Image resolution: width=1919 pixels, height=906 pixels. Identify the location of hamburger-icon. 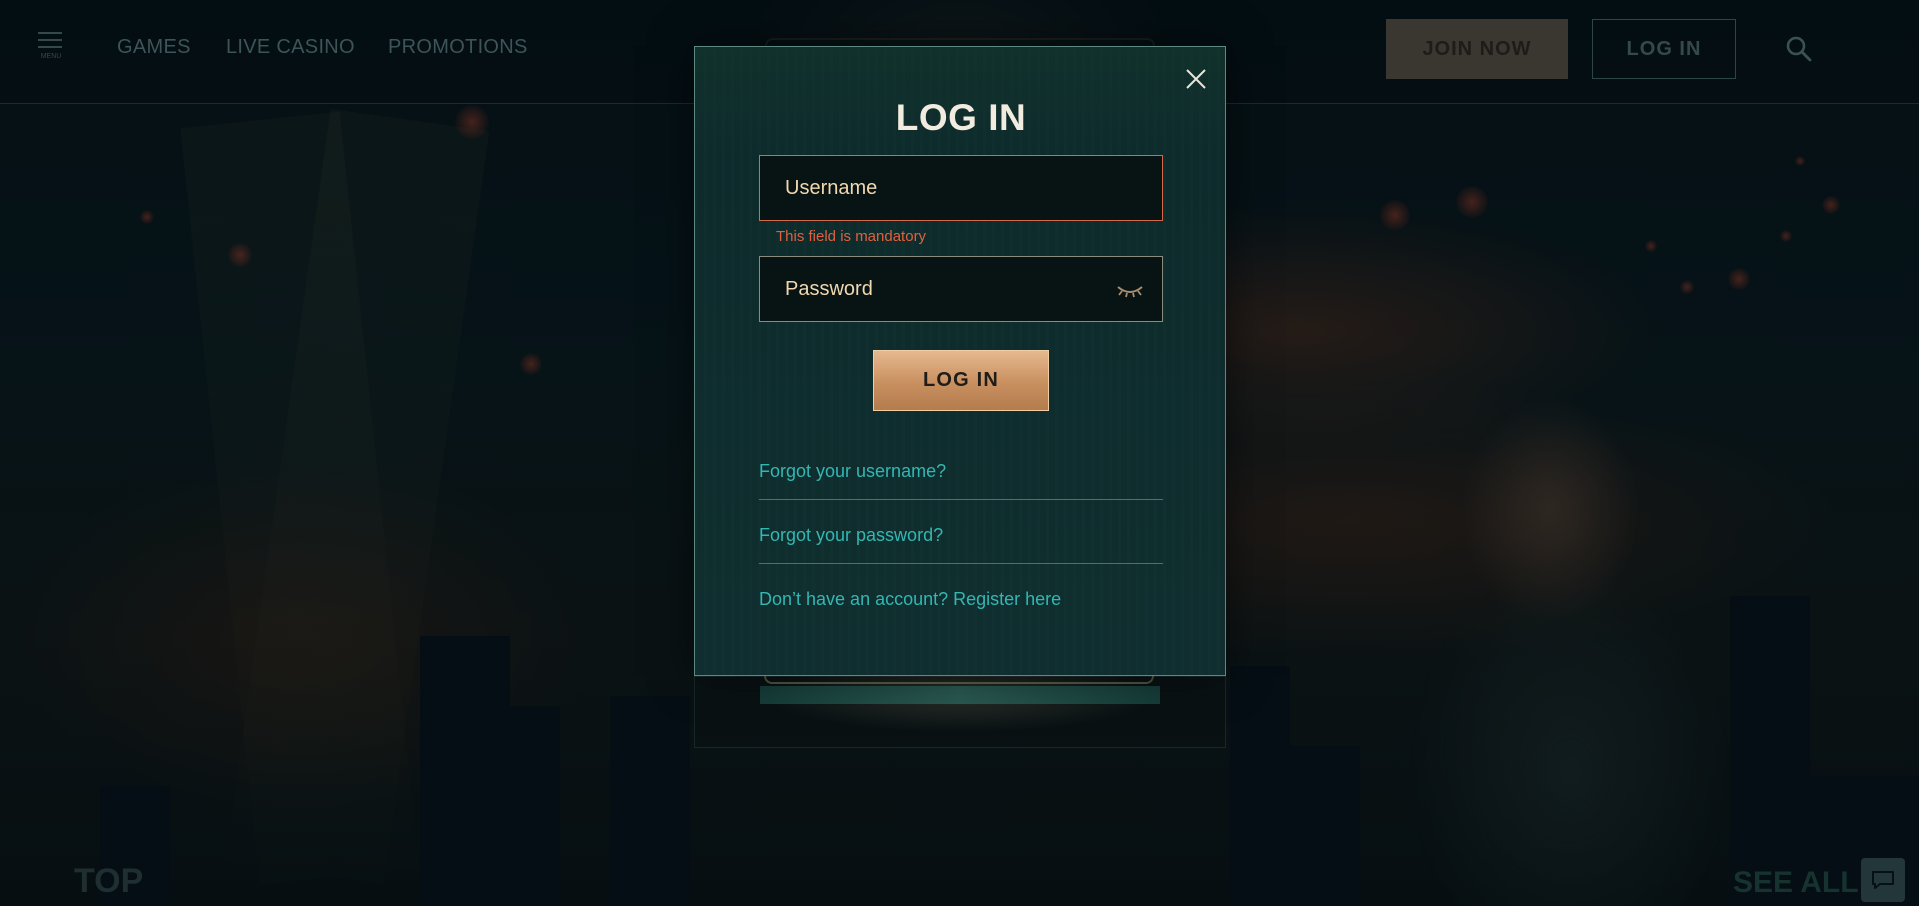
(50, 33).